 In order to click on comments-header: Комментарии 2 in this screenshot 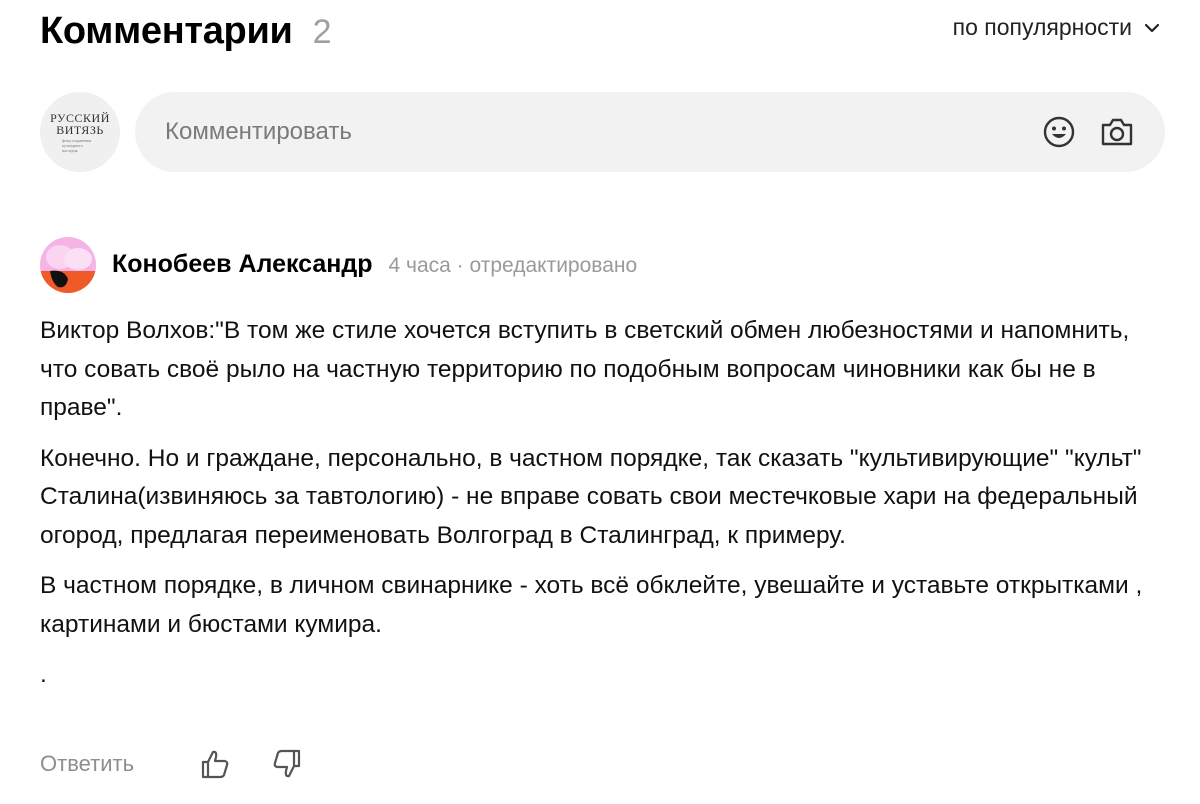, I will do `click(186, 31)`.